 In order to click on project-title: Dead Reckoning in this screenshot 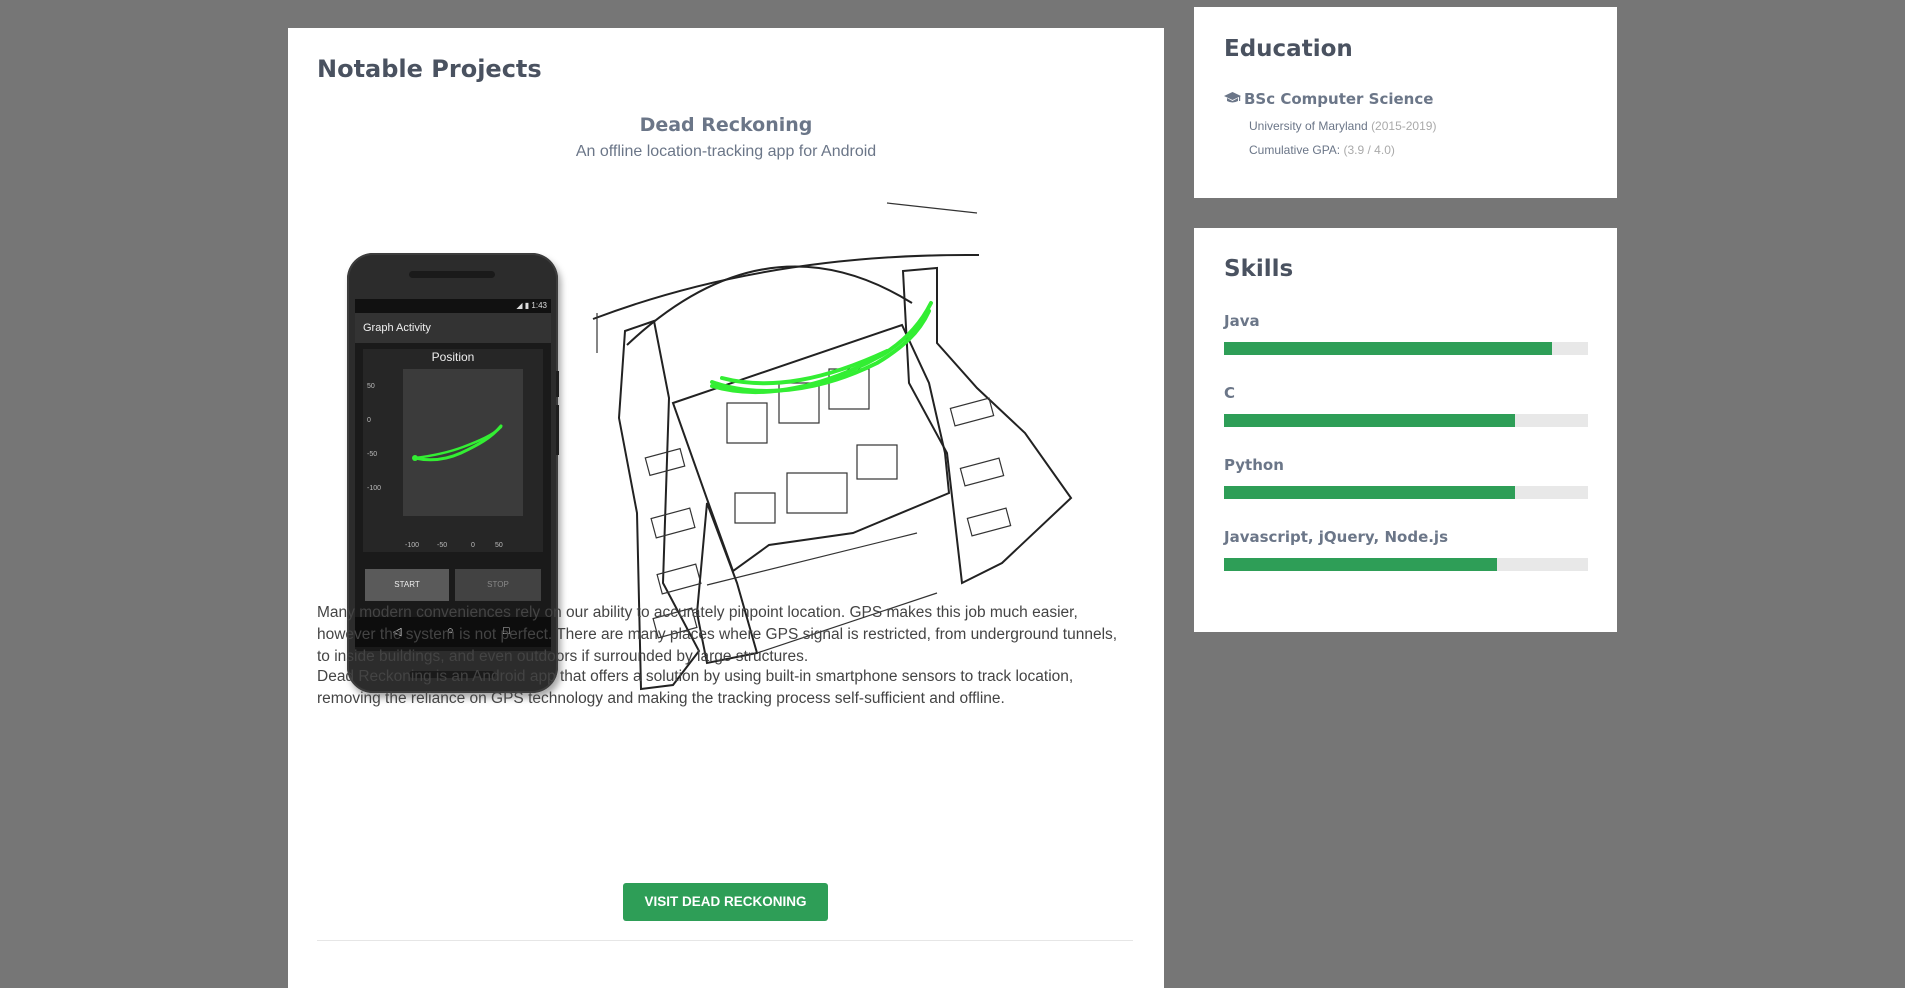, I will do `click(726, 125)`.